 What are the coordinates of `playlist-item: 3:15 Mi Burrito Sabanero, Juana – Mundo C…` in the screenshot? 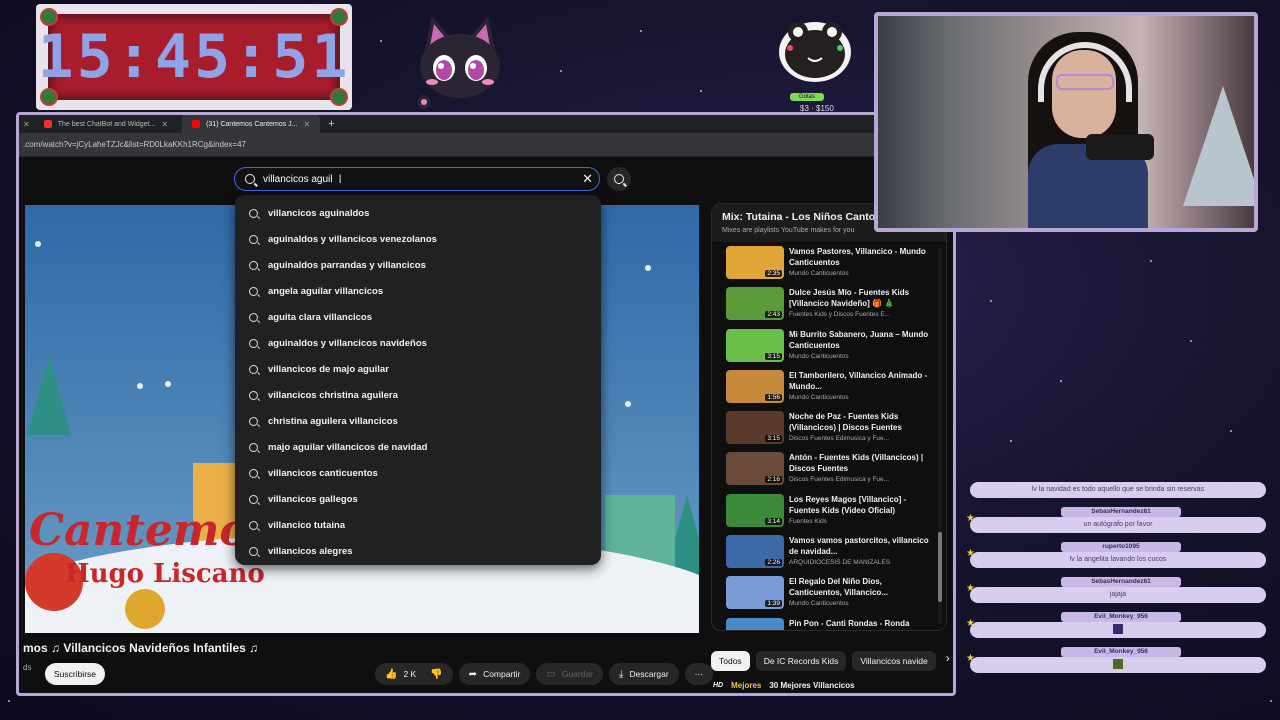 It's located at (836, 349).